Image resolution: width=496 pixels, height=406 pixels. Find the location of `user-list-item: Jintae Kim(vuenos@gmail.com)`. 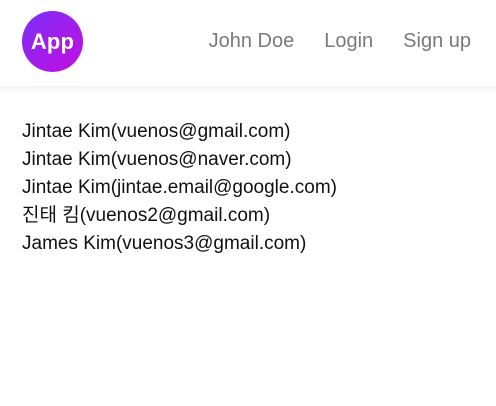

user-list-item: Jintae Kim(vuenos@gmail.com) is located at coordinates (156, 131).